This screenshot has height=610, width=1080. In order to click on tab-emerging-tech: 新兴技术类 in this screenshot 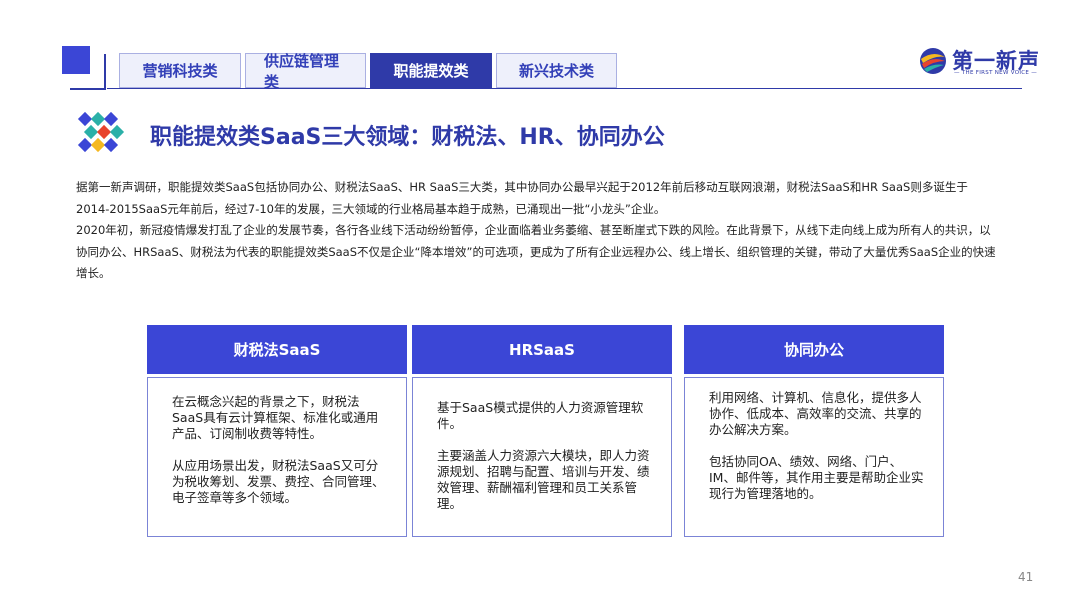, I will do `click(556, 70)`.